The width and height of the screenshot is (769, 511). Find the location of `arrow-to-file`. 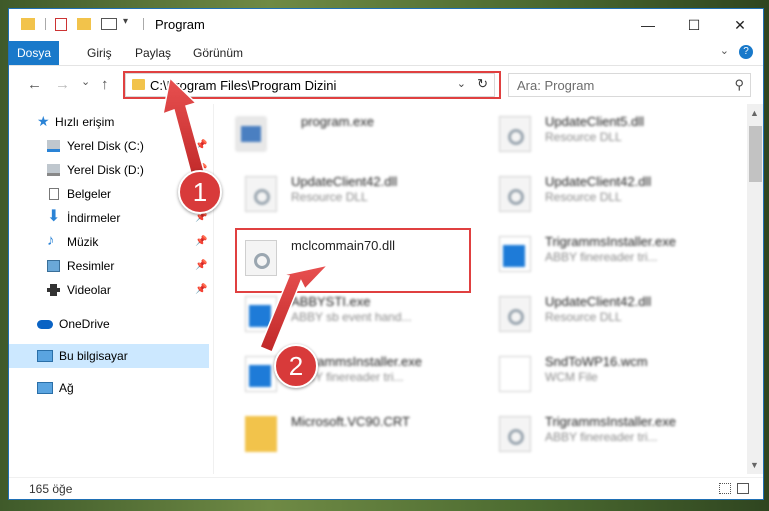

arrow-to-file is located at coordinates (295, 308).